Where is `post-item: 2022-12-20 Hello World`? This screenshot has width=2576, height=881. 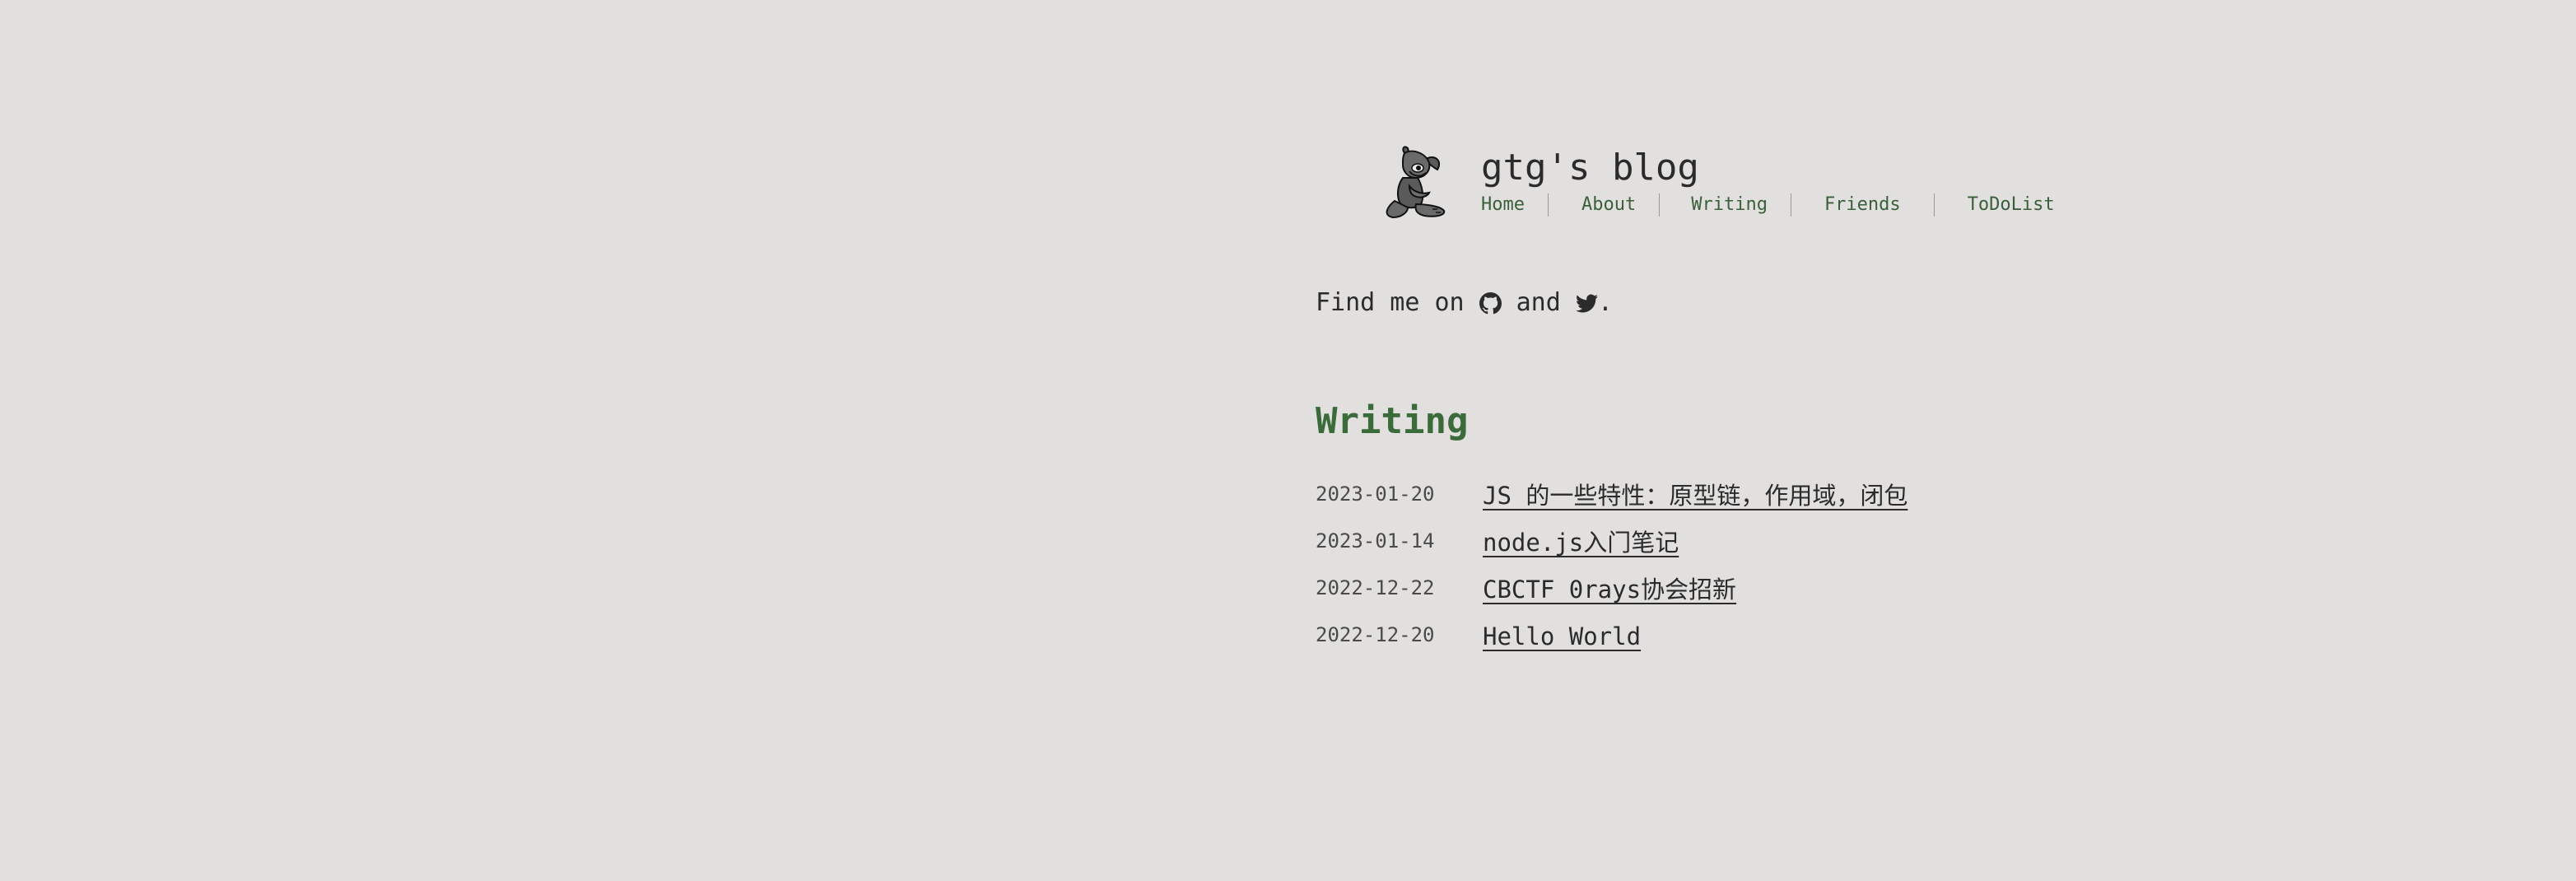
post-item: 2022-12-20 Hello World is located at coordinates (1612, 641).